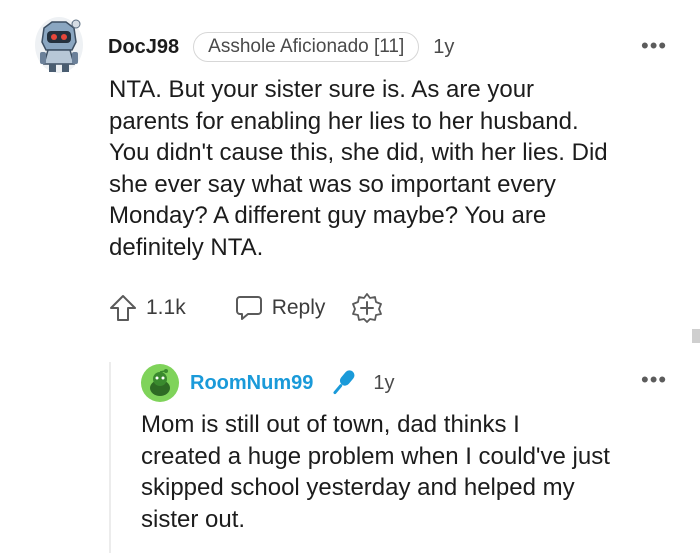 The height and width of the screenshot is (553, 700). Describe the element at coordinates (306, 47) in the screenshot. I see `user-flair: Asshole Aficionado [11]` at that location.